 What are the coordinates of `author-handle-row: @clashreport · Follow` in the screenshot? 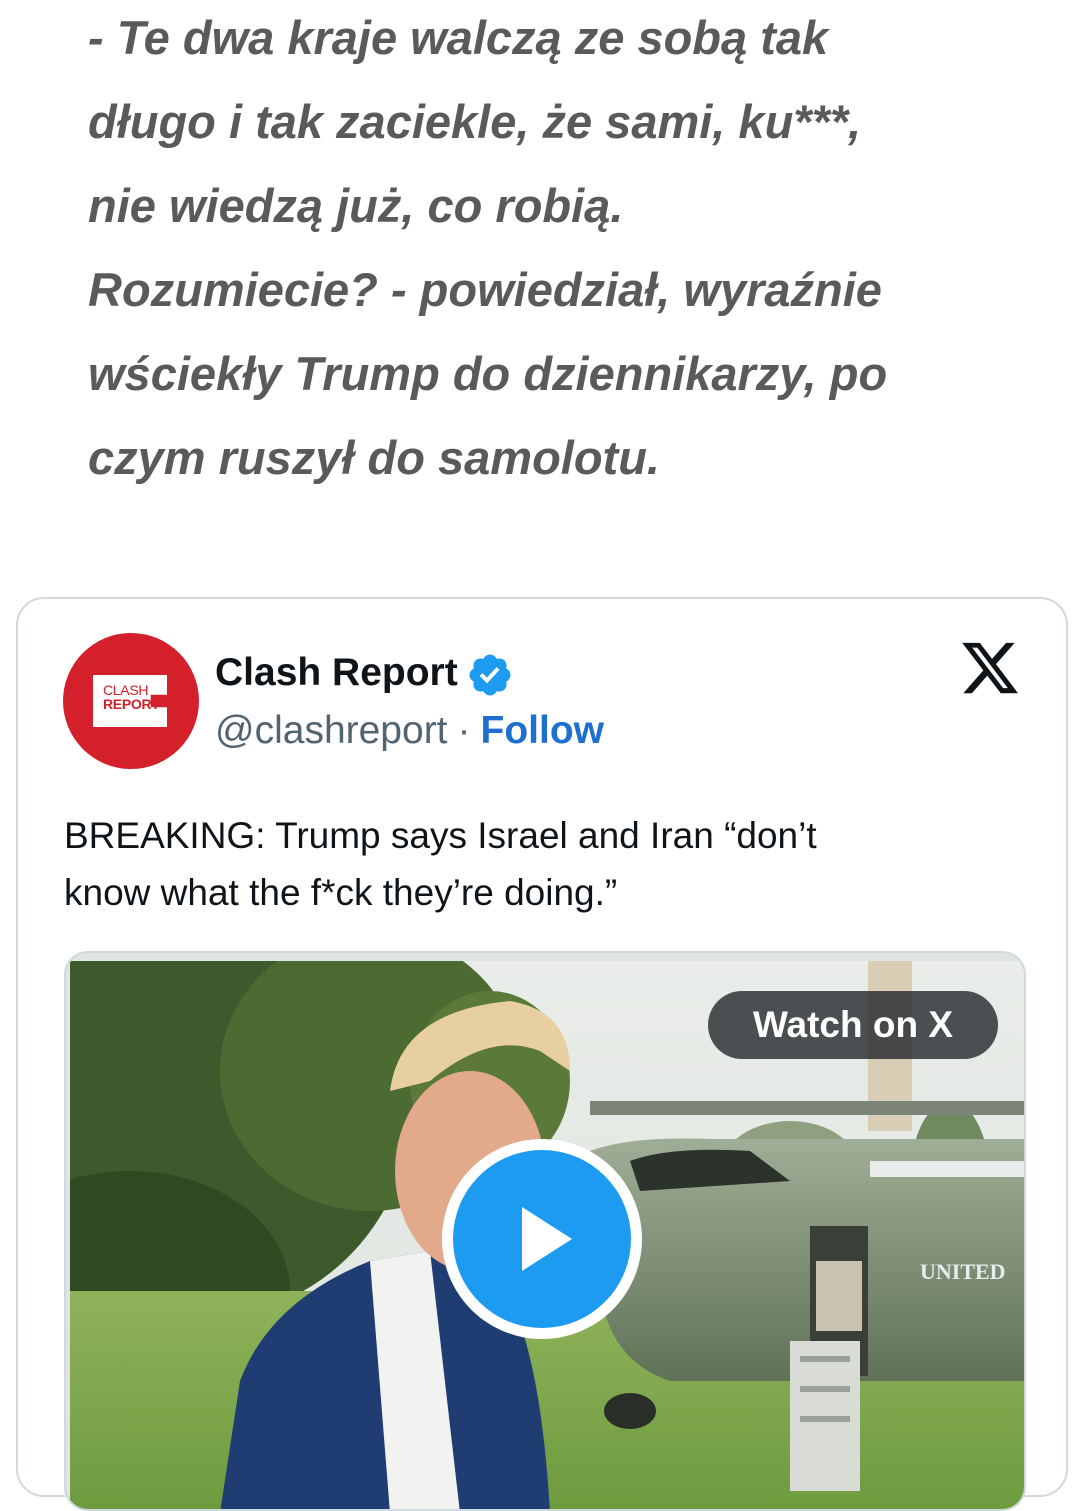 It's located at (409, 731).